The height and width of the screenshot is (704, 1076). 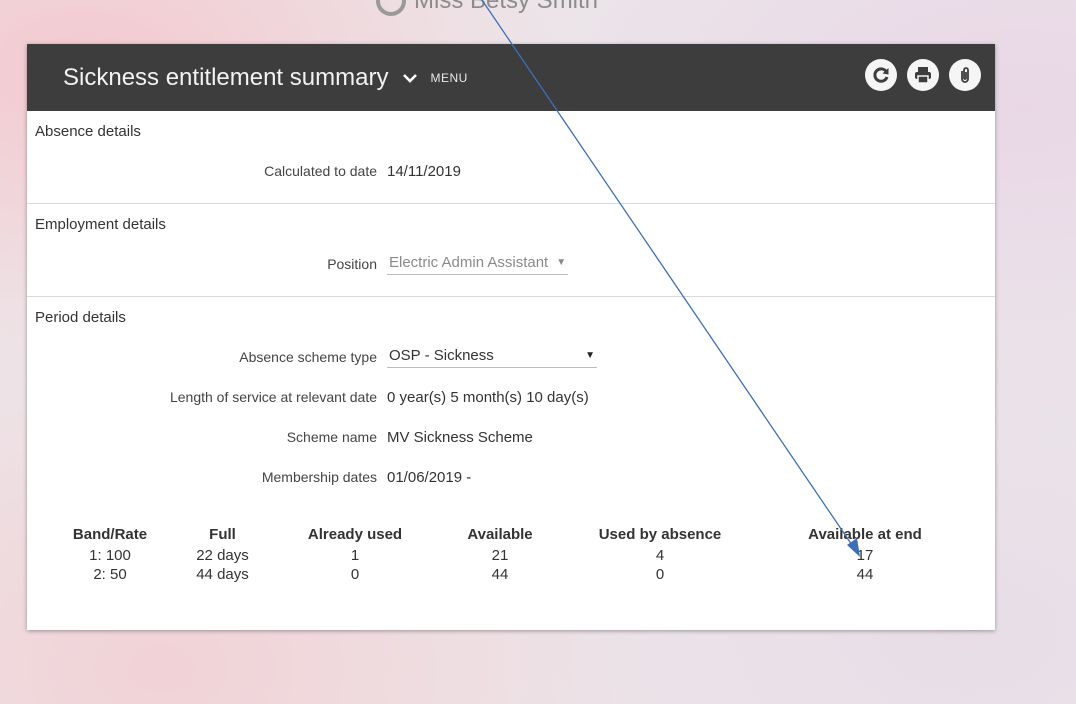 What do you see at coordinates (424, 171) in the screenshot?
I see `calculated-to-date-value: 14/11/2019` at bounding box center [424, 171].